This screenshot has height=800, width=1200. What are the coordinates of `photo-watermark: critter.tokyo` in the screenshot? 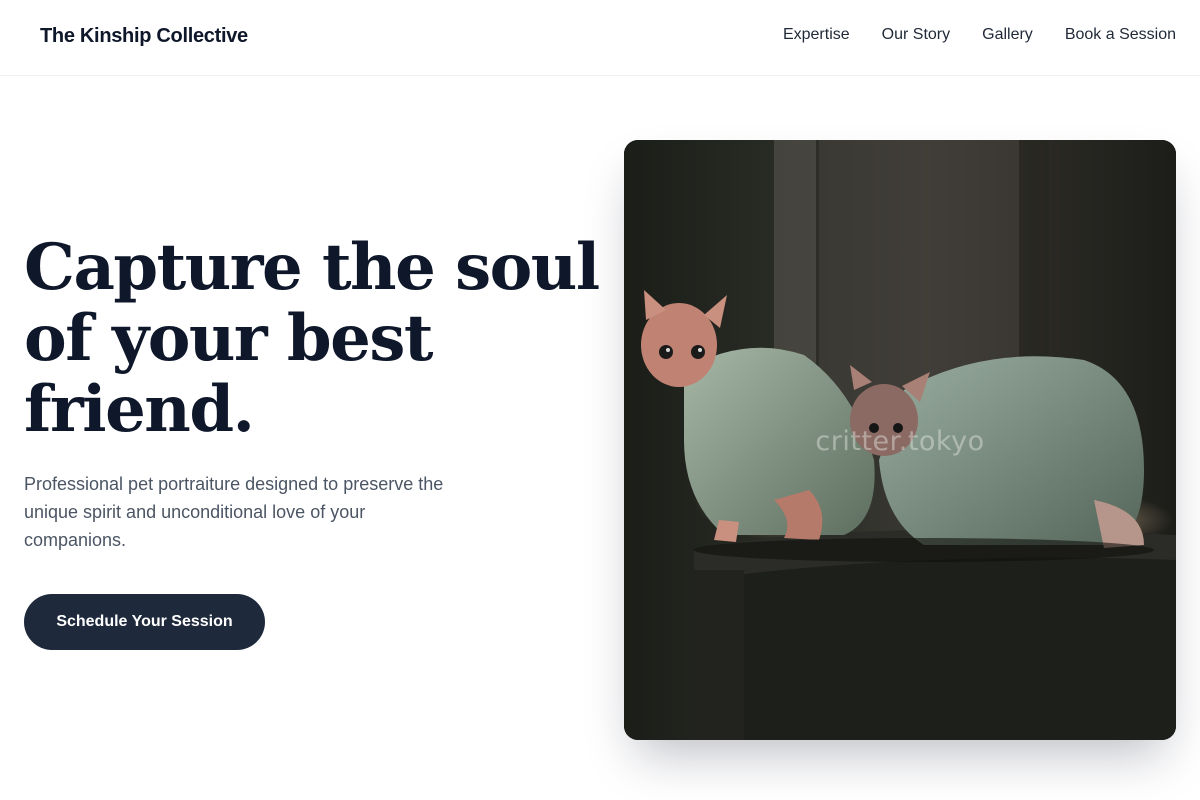 It's located at (900, 441).